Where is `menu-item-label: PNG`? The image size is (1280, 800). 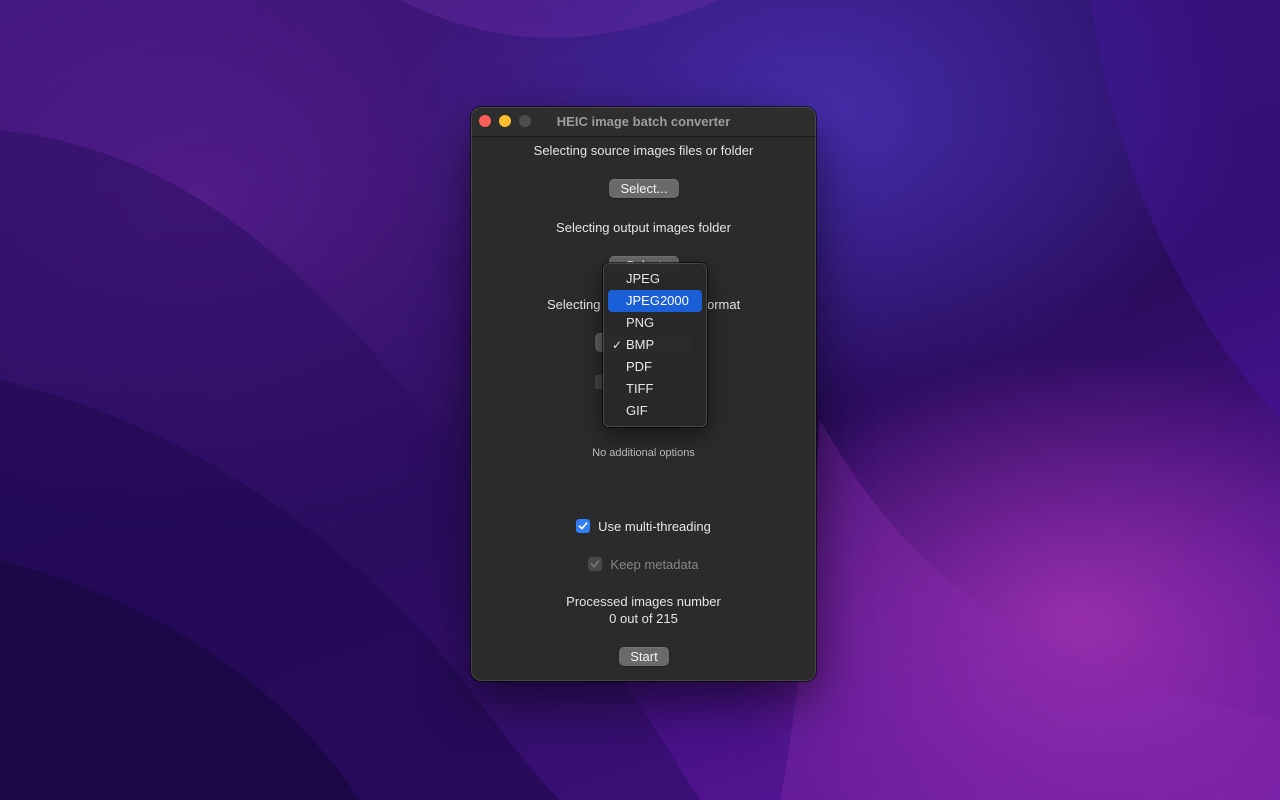 menu-item-label: PNG is located at coordinates (640, 322).